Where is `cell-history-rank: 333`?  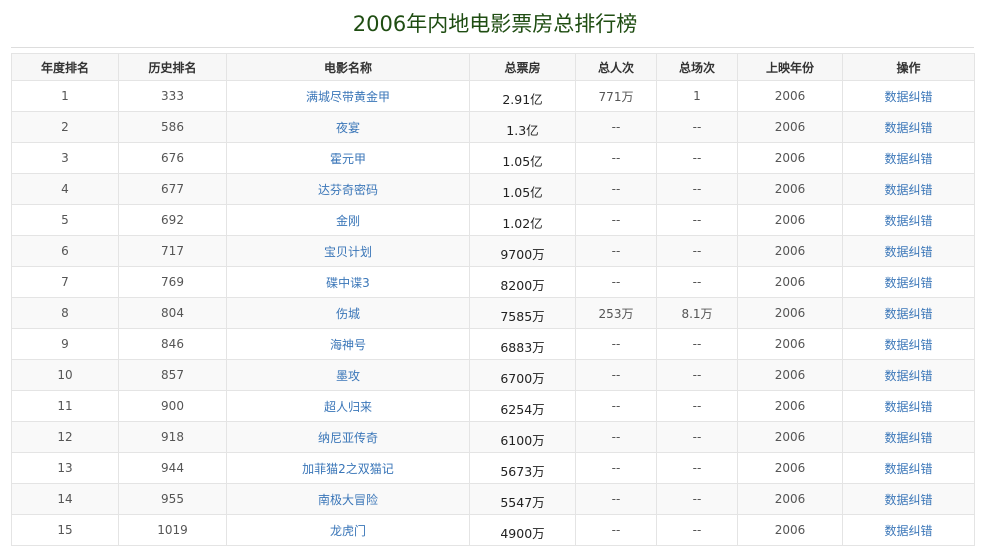 cell-history-rank: 333 is located at coordinates (172, 96).